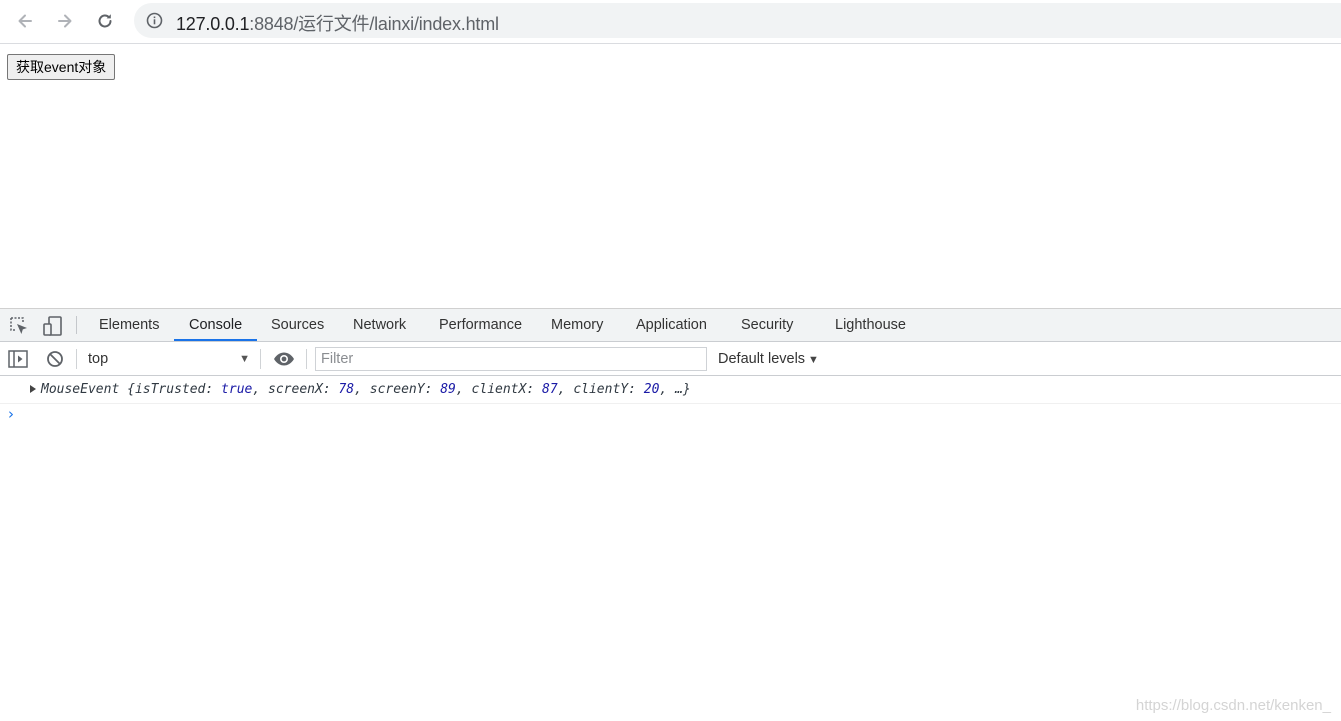 This screenshot has height=721, width=1341. I want to click on tab-memory: Memory, so click(577, 325).